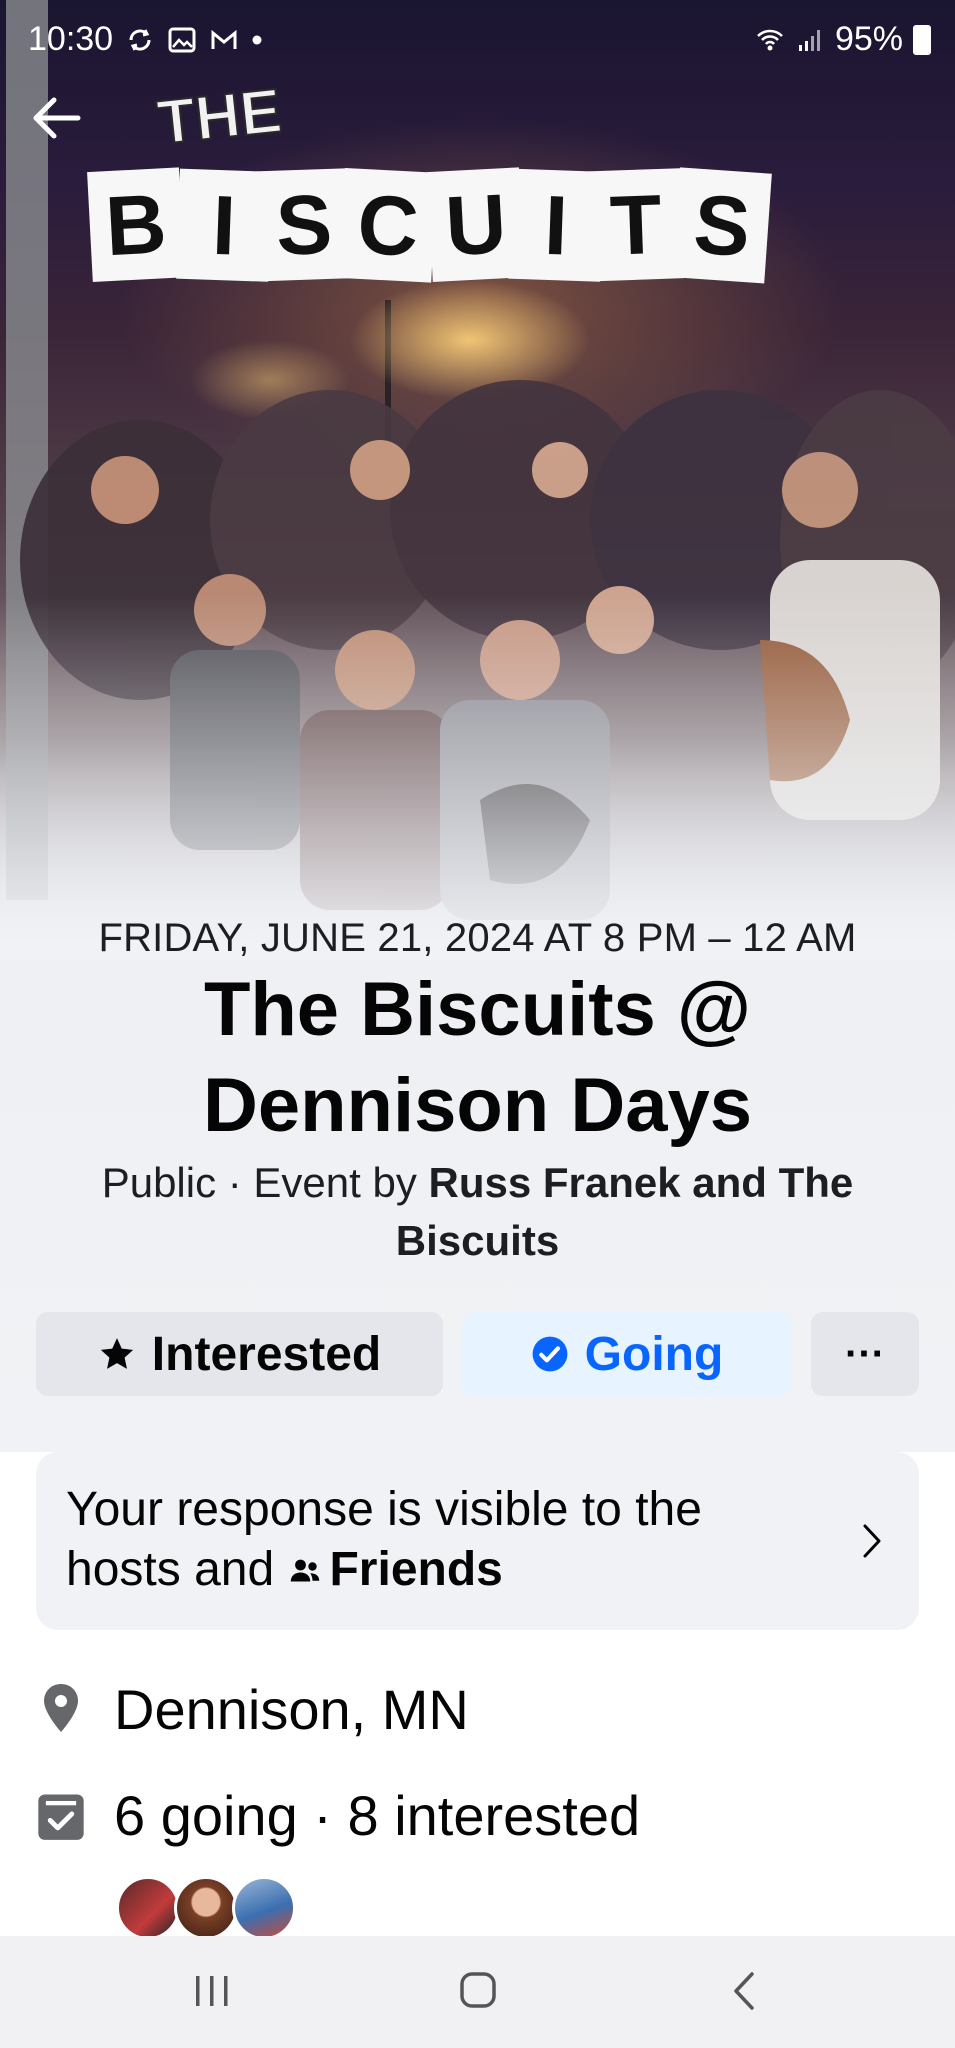  I want to click on star-icon, so click(116, 1353).